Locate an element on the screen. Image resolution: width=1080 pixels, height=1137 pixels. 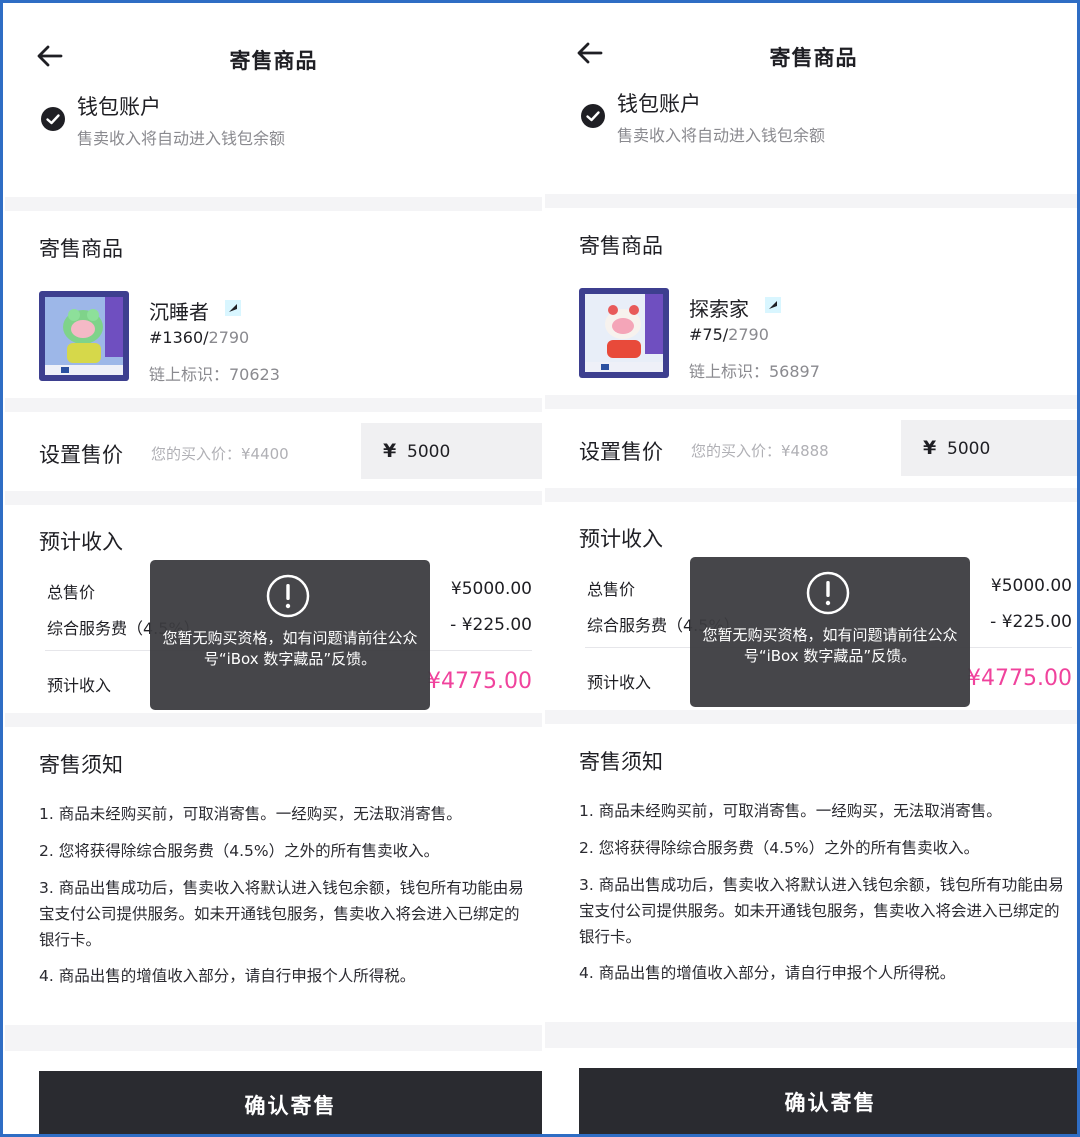
product-serial: #1360/2790 is located at coordinates (199, 337).